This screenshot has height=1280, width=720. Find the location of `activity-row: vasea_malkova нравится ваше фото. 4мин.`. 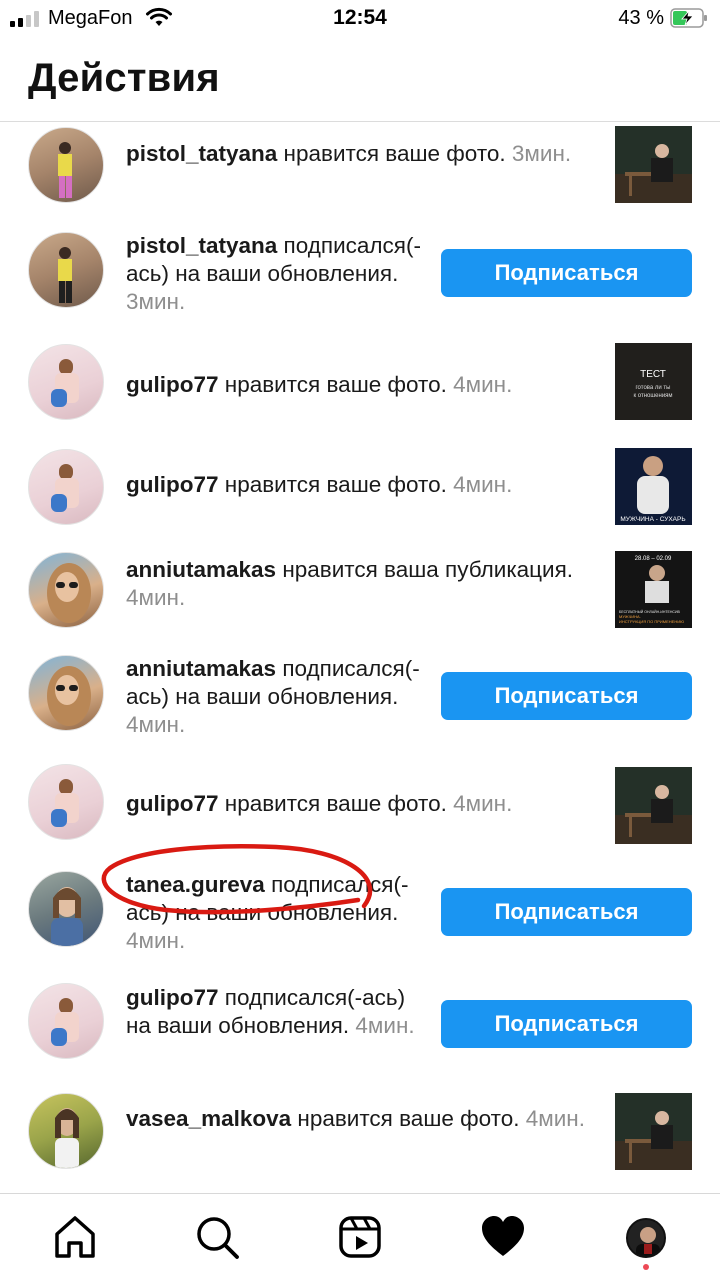

activity-row: vasea_malkova нравится ваше фото. 4мин. is located at coordinates (360, 1141).